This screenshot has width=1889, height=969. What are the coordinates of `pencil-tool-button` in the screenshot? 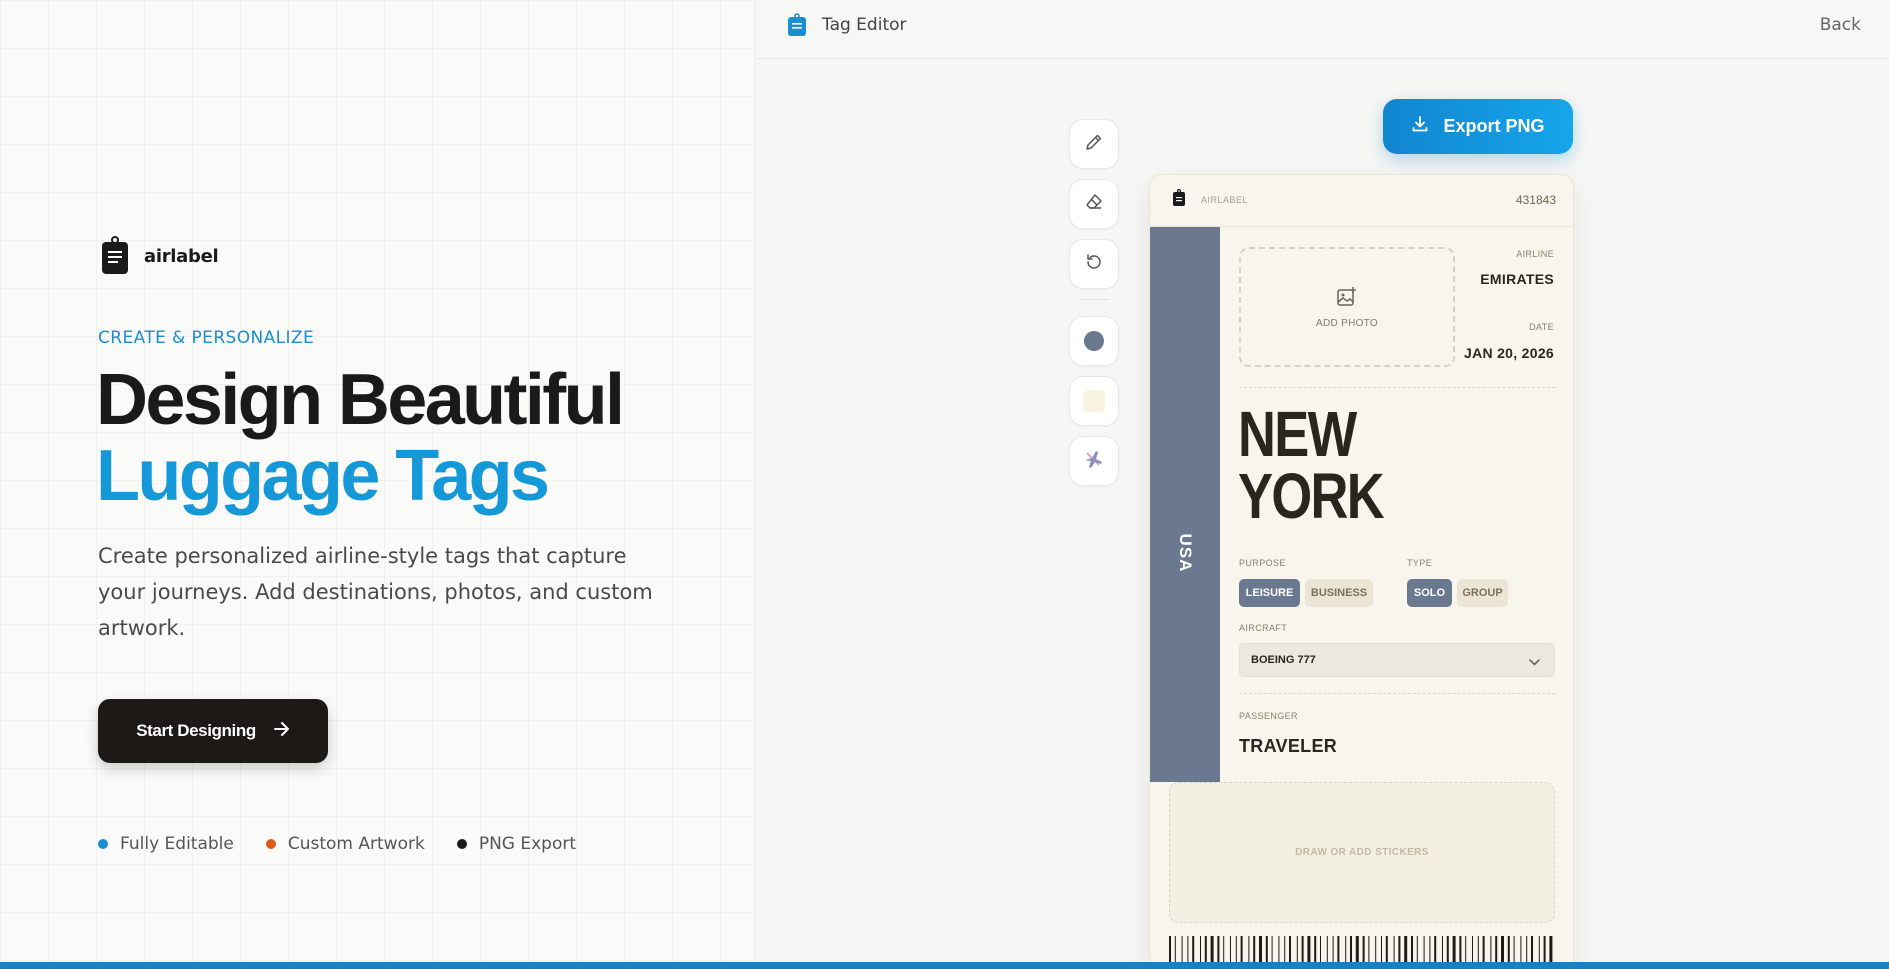 It's located at (1094, 144).